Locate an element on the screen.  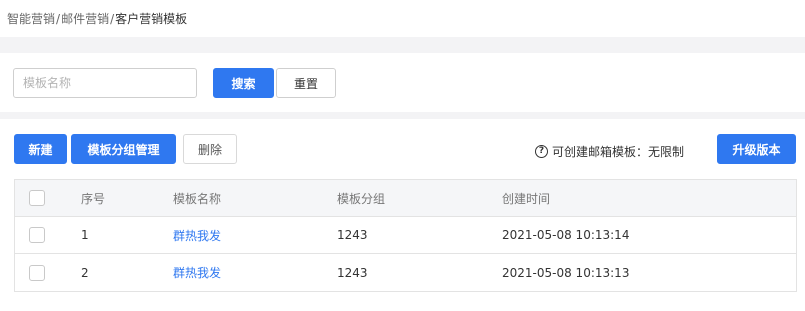
group-manage-button: 模板分组管理 is located at coordinates (123, 149).